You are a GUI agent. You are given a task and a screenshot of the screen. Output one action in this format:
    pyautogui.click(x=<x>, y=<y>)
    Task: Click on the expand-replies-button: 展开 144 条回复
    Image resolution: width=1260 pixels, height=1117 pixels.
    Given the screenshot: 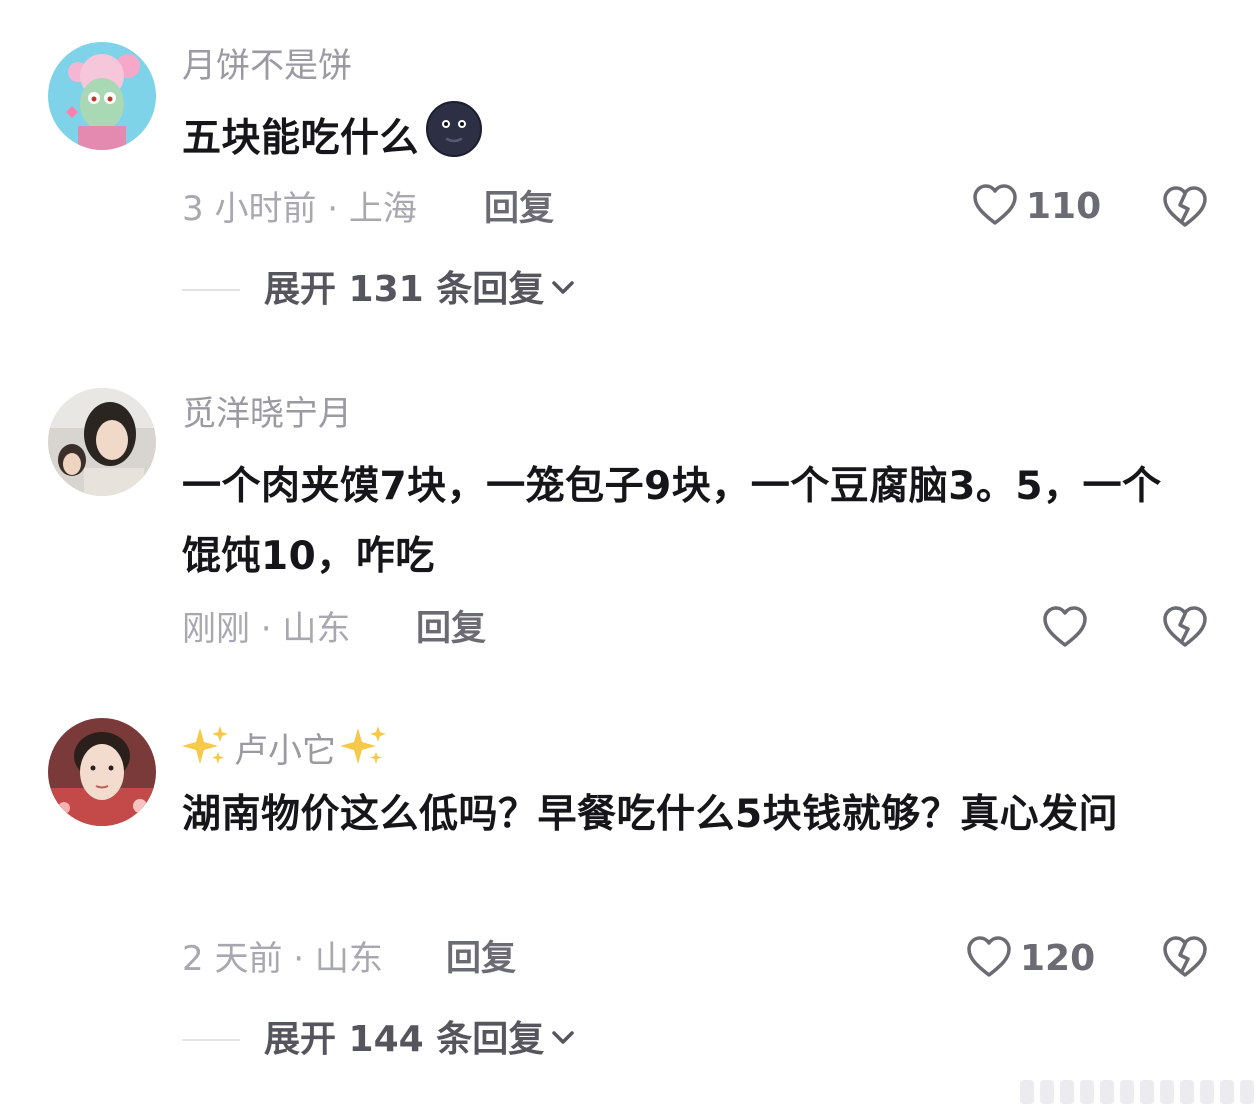 What is the action you would take?
    pyautogui.click(x=379, y=1040)
    